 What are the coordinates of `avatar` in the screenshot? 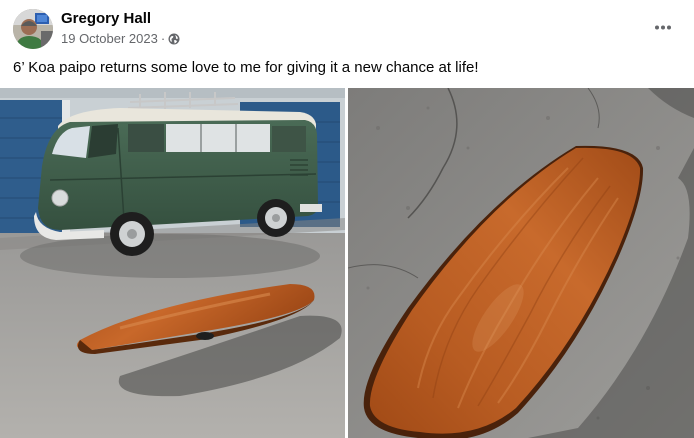 It's located at (33, 29).